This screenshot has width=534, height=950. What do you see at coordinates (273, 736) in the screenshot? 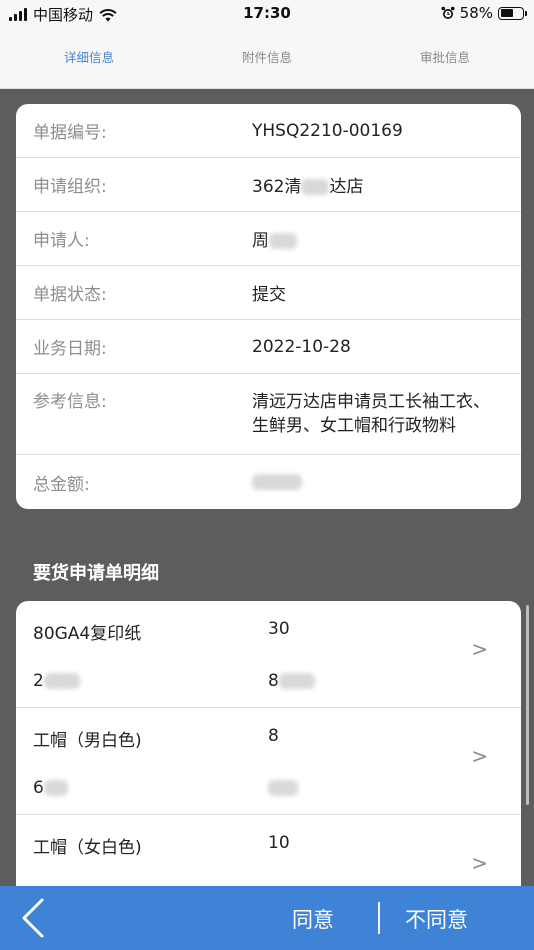
I see `item-qty: 8` at bounding box center [273, 736].